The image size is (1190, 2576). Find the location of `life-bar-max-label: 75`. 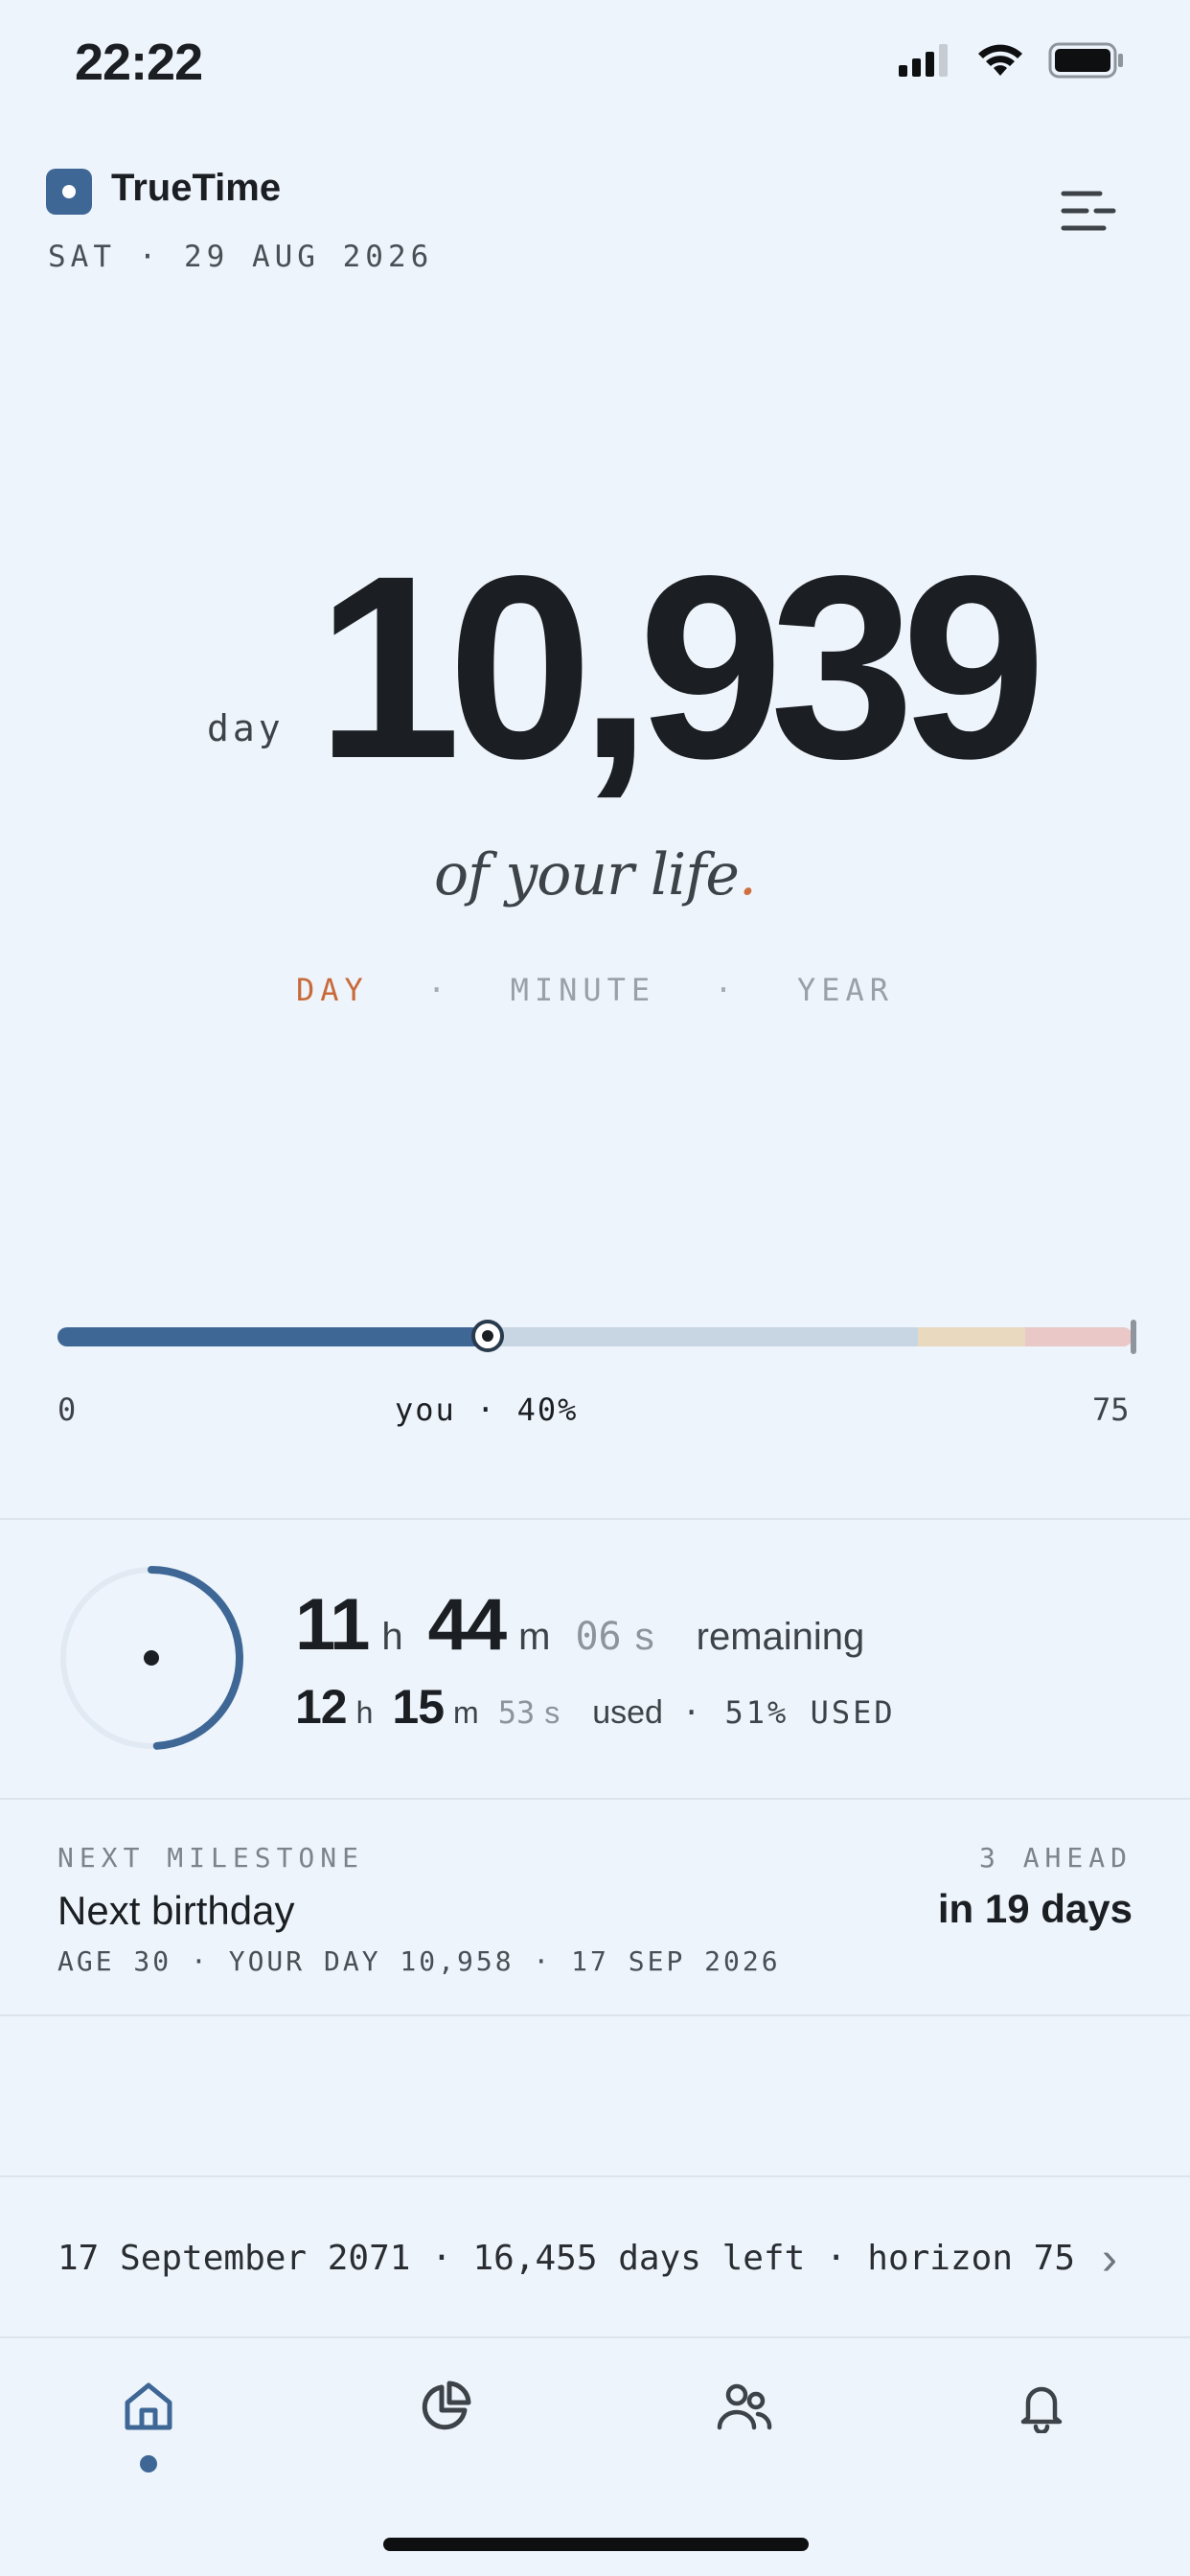

life-bar-max-label: 75 is located at coordinates (1111, 1410).